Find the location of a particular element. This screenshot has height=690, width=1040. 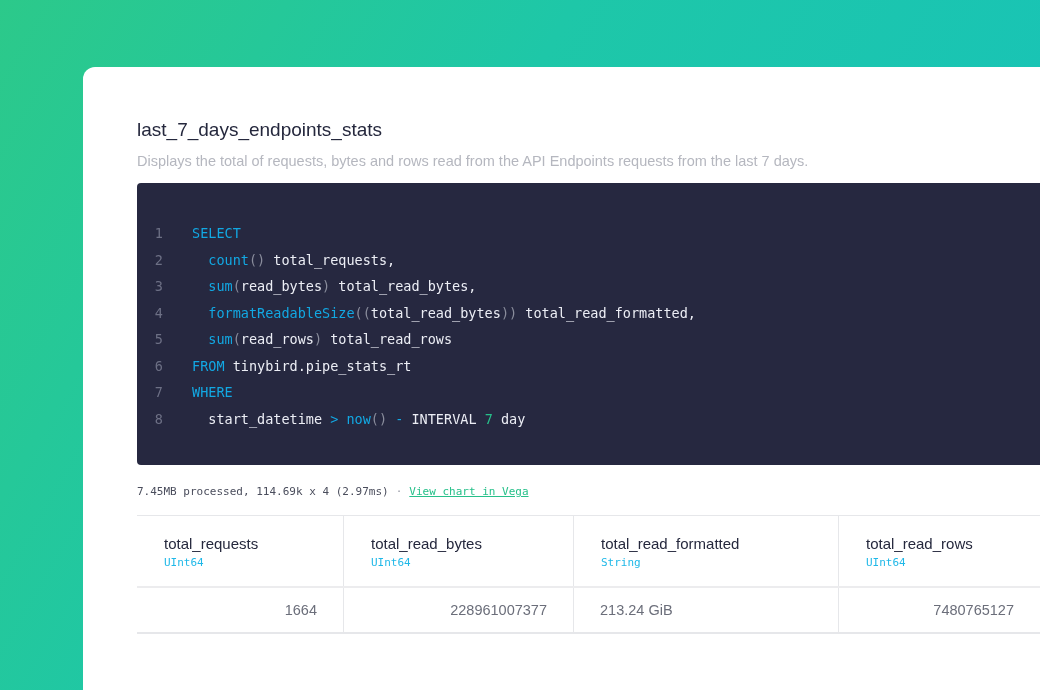

line-number: 6 is located at coordinates (158, 365).